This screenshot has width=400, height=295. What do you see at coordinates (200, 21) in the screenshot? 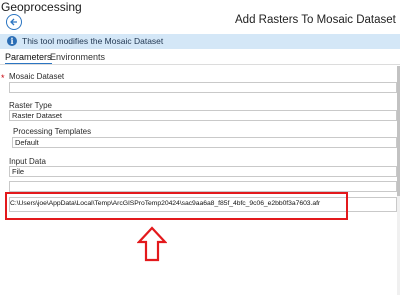
I see `tool-header: Add Rasters To Mosaic Dataset` at bounding box center [200, 21].